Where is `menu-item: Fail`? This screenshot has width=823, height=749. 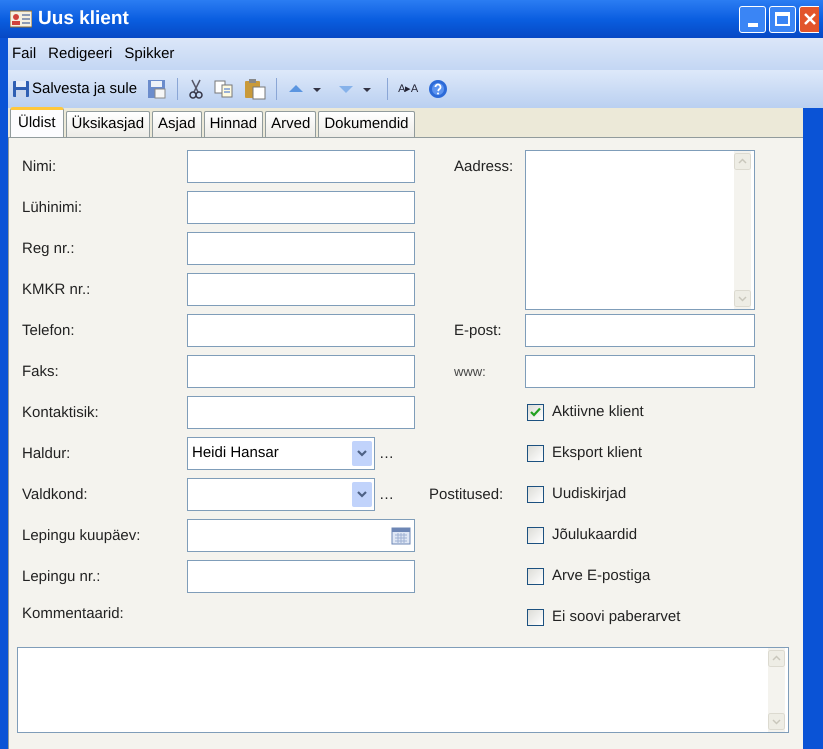
menu-item: Fail is located at coordinates (24, 54).